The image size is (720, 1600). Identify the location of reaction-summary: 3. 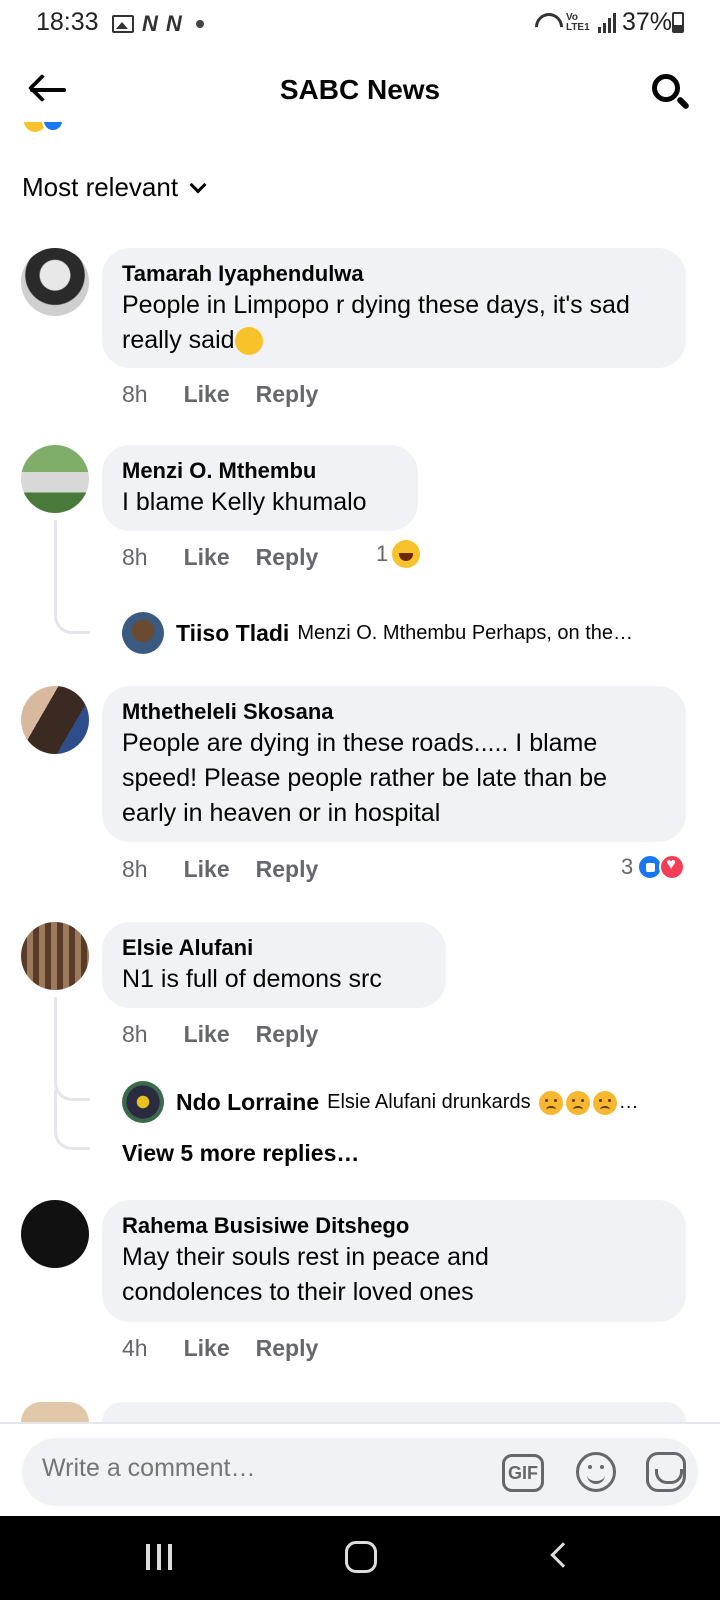
(653, 867).